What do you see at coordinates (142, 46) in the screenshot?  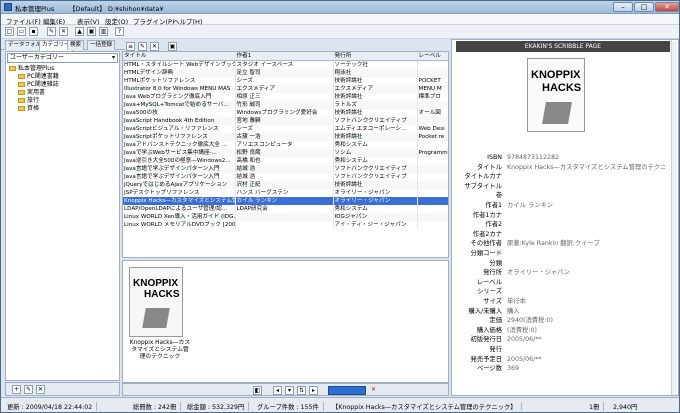 I see `edit-item-icon: ✎` at bounding box center [142, 46].